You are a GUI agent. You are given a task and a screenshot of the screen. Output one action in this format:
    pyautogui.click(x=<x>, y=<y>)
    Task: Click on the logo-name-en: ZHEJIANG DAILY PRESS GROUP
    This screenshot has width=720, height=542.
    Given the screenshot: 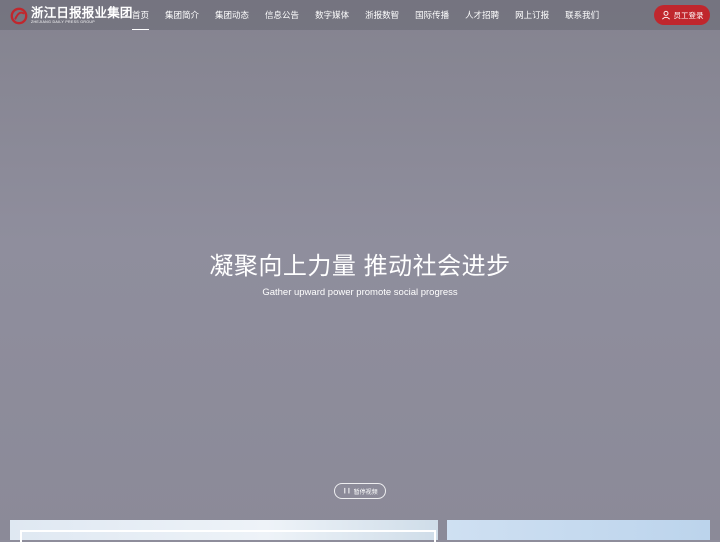 What is the action you would take?
    pyautogui.click(x=63, y=21)
    